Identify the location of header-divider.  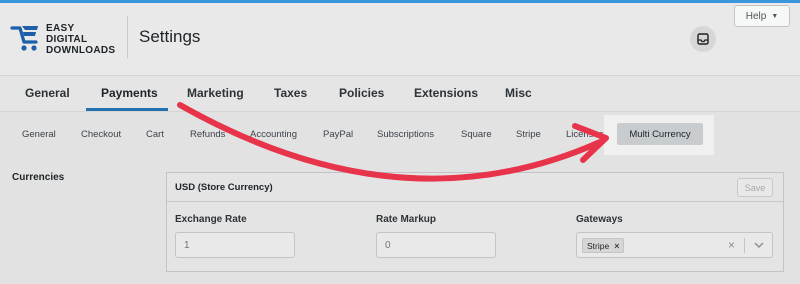
(127, 37).